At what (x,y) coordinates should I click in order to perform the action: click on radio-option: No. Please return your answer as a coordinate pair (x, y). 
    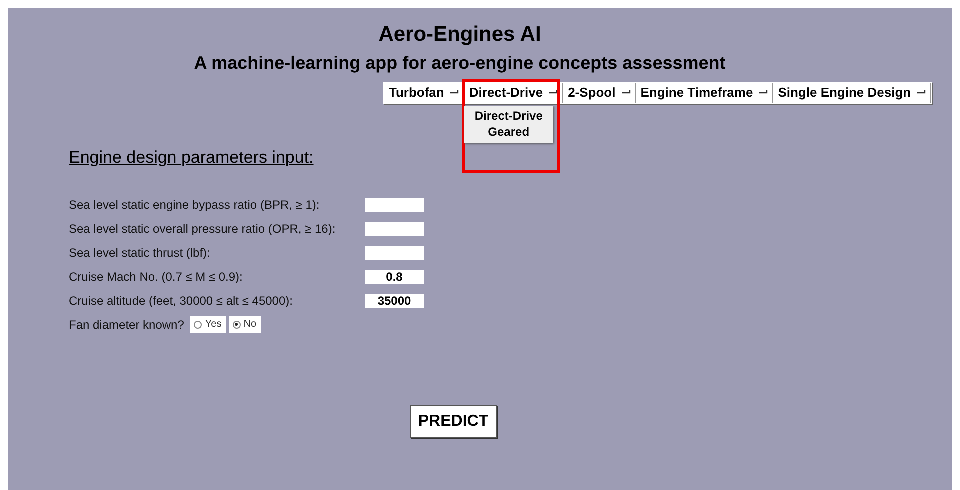
    Looking at the image, I should click on (244, 324).